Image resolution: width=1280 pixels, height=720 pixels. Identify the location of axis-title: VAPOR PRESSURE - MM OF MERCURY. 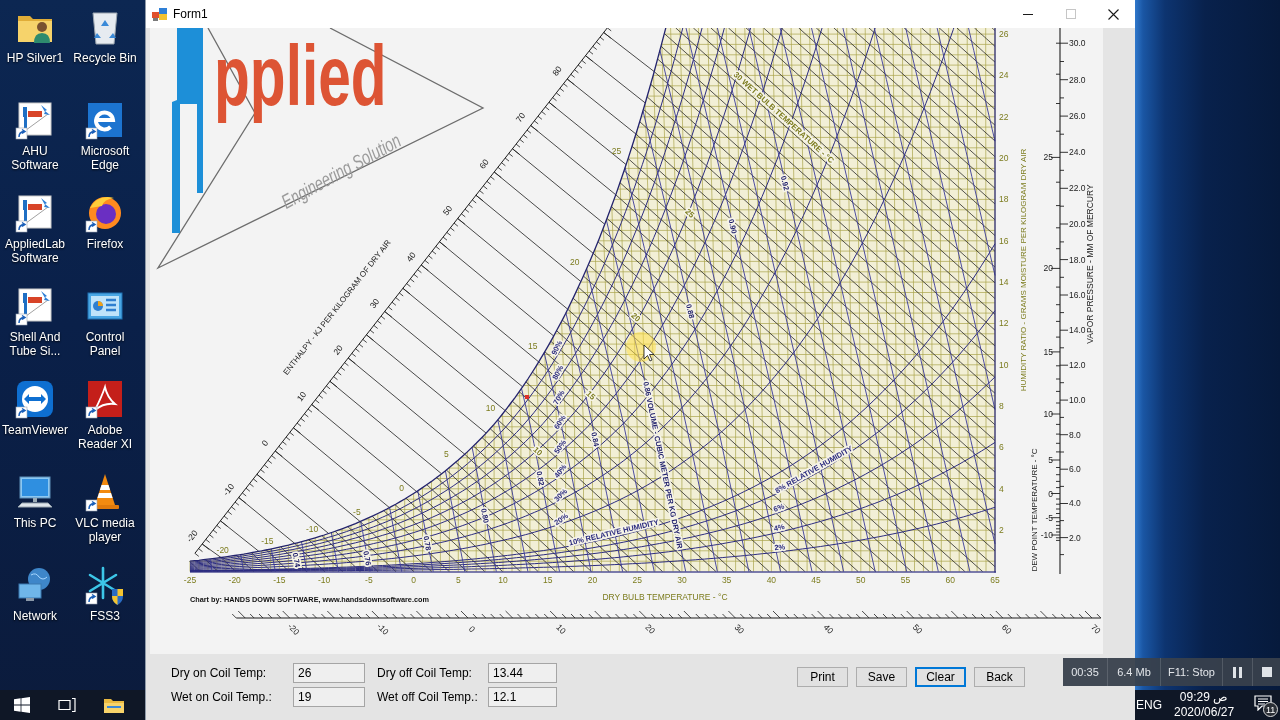
(1090, 264).